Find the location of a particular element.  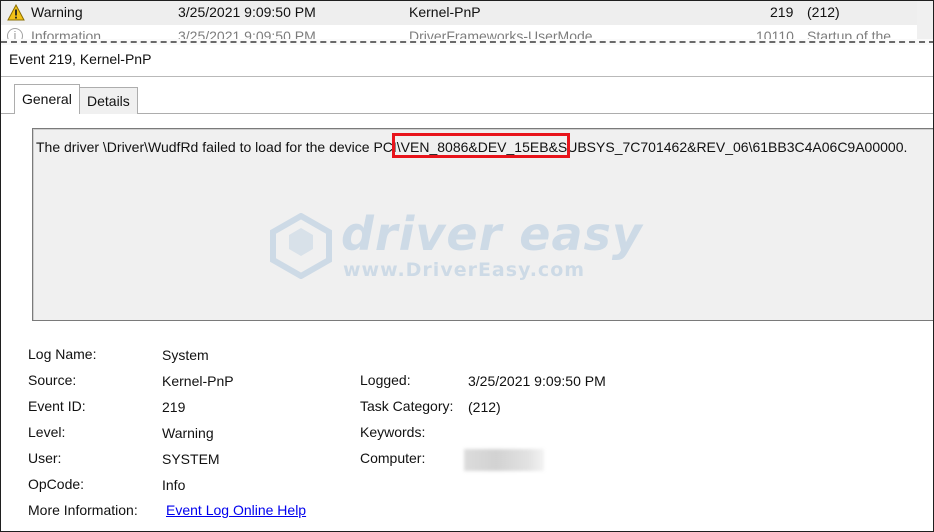

driver-easy-logo-icon is located at coordinates (301, 246).